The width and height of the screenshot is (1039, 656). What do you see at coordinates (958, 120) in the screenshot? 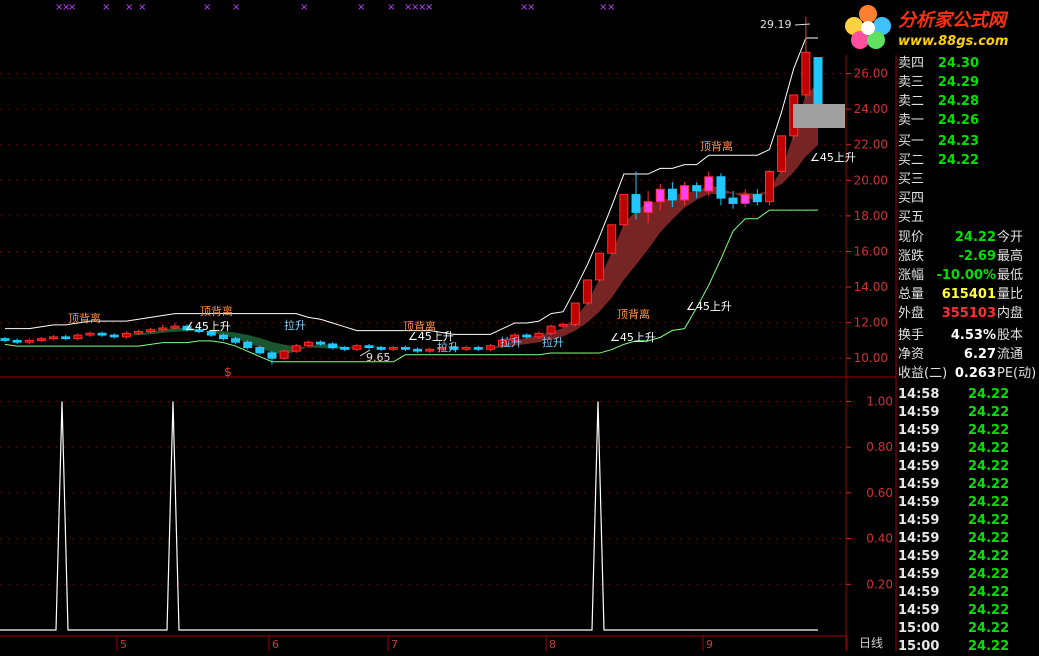
I see `ask-price: 24.26` at bounding box center [958, 120].